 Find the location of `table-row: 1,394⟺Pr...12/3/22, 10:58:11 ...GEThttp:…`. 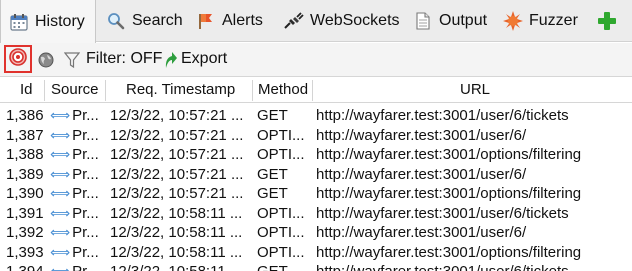

table-row: 1,394⟺Pr...12/3/22, 10:58:11 ...GEThttp:… is located at coordinates (316, 265).